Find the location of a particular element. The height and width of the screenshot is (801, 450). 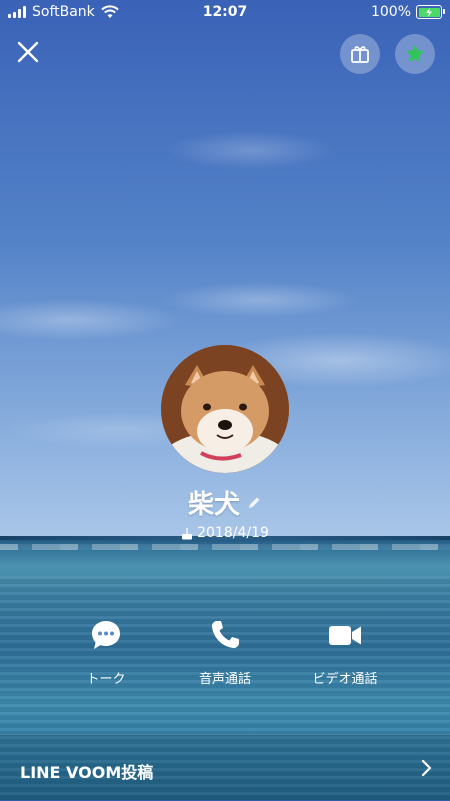

charging-bolt-icon is located at coordinates (429, 12).